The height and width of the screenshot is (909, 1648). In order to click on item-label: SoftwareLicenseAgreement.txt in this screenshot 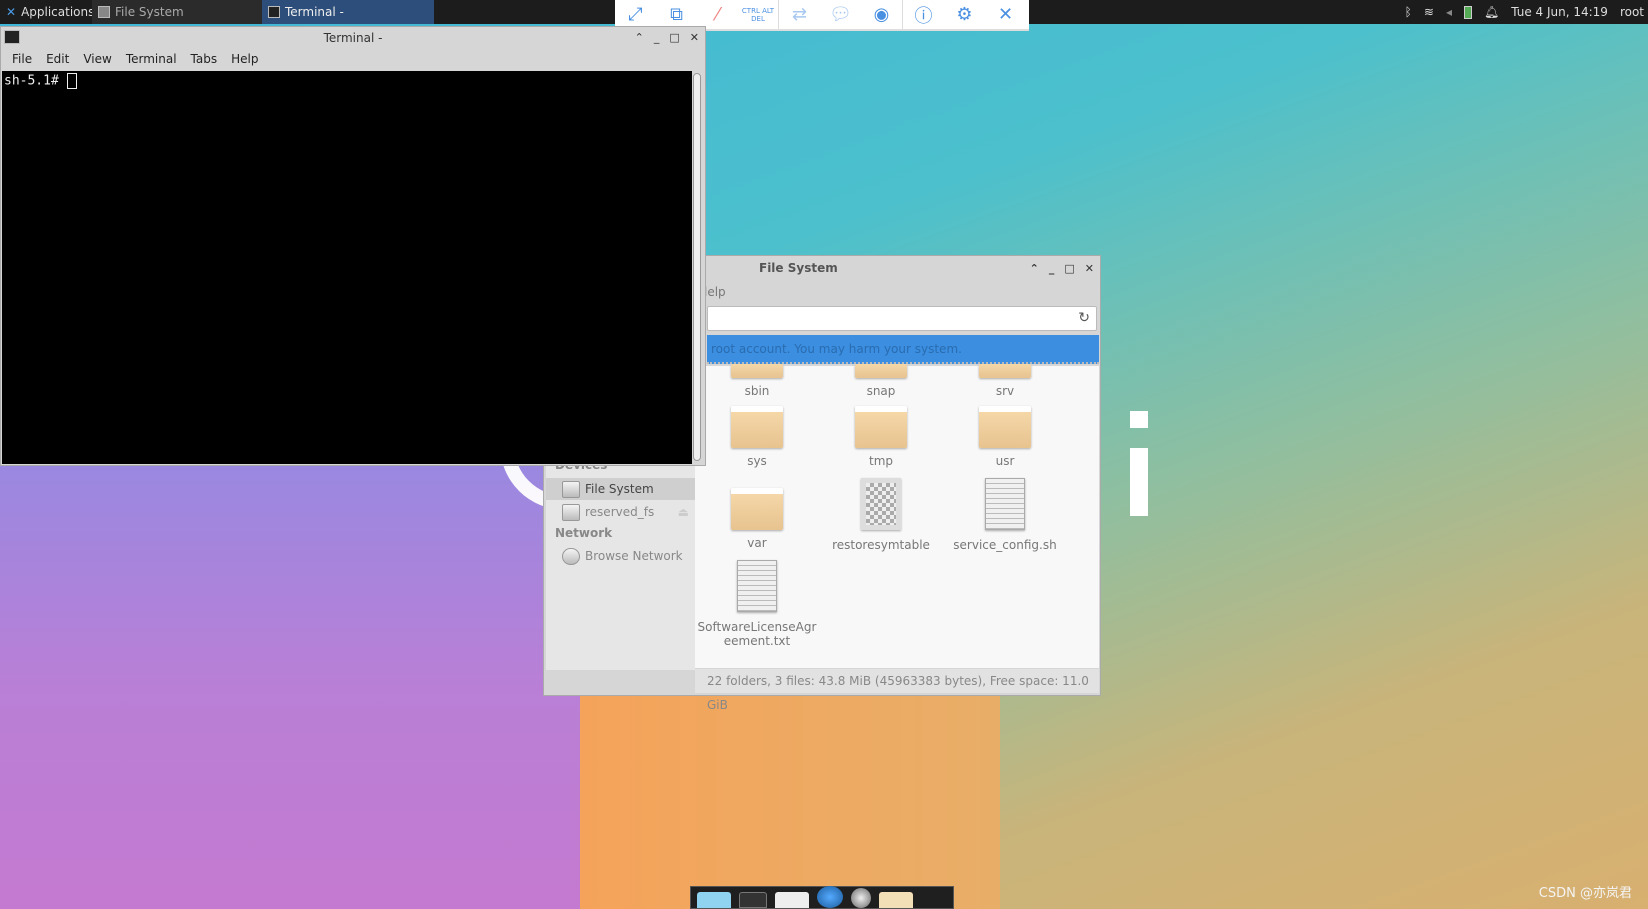, I will do `click(757, 634)`.